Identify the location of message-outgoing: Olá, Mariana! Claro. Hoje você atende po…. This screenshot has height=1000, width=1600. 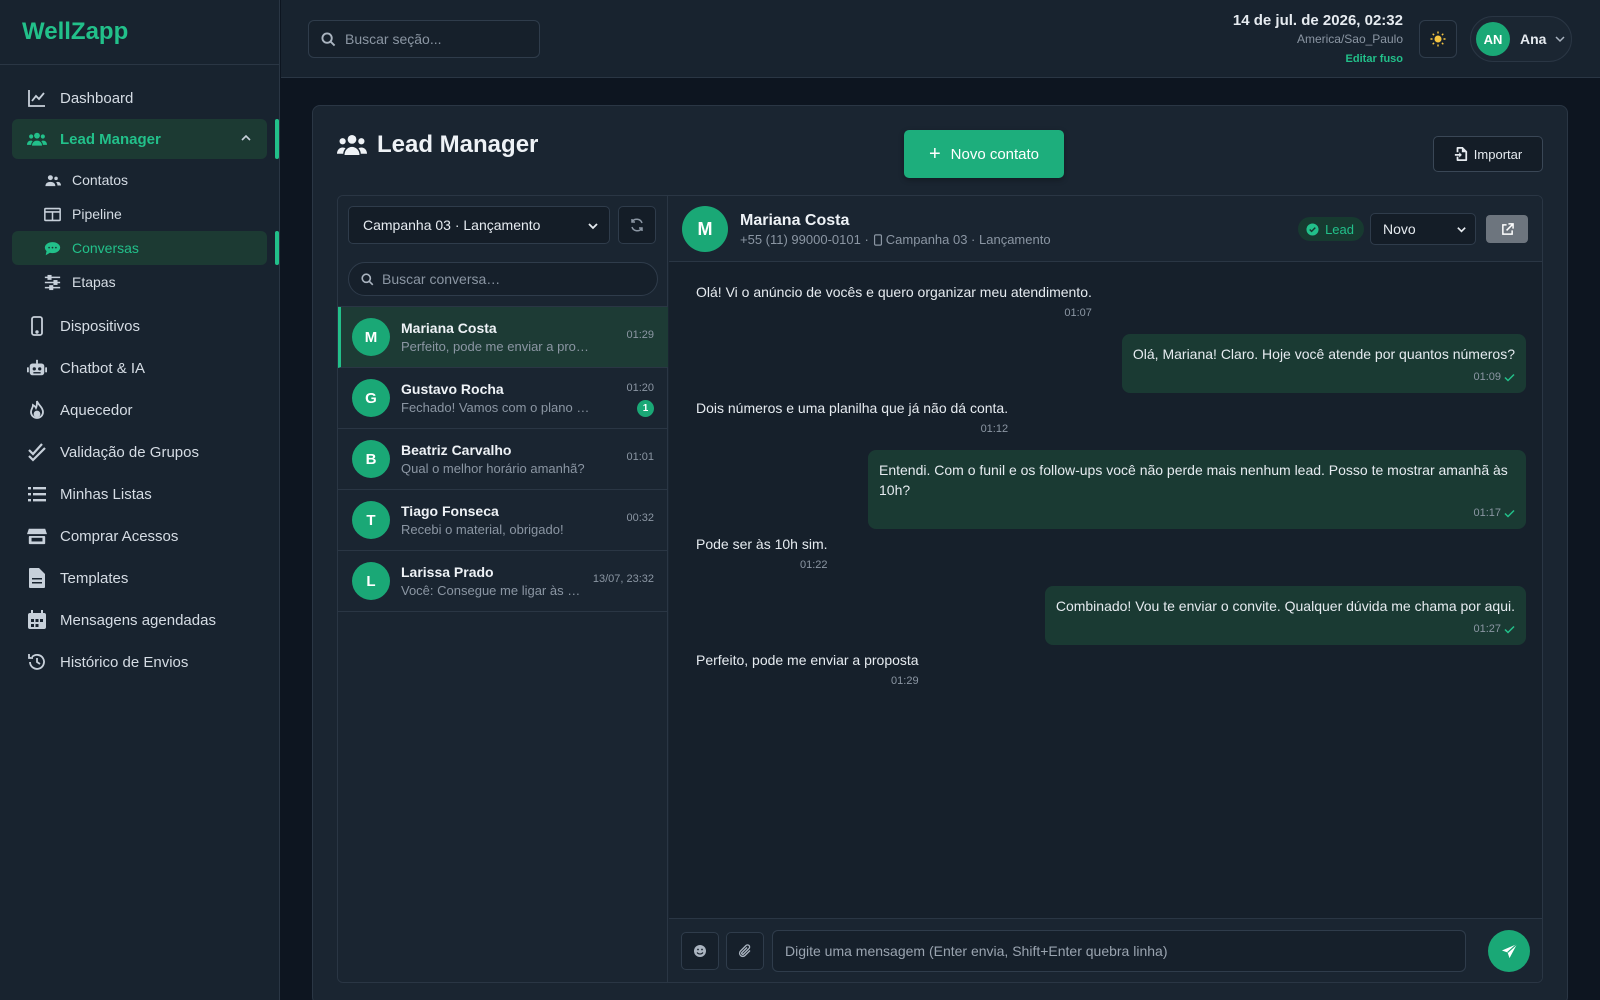
(1323, 363).